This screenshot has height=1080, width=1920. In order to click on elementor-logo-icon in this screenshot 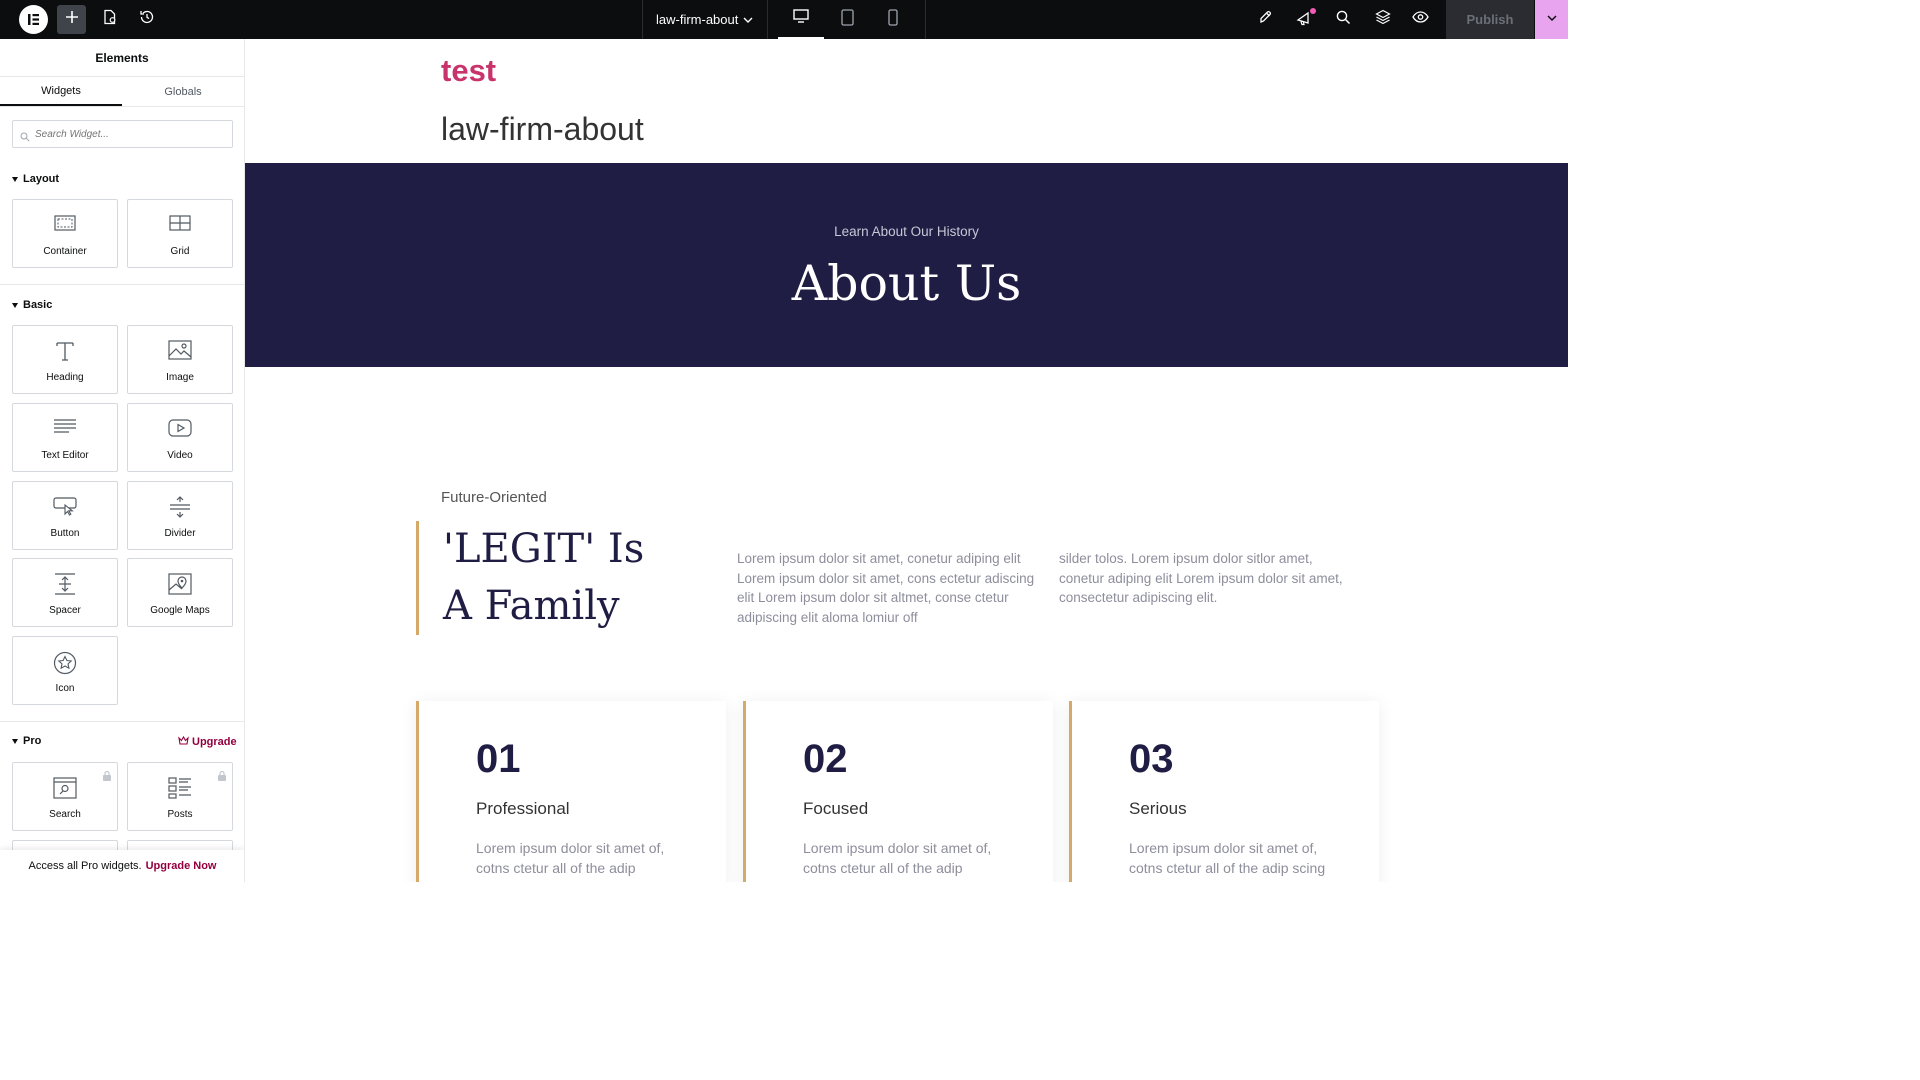, I will do `click(33, 19)`.